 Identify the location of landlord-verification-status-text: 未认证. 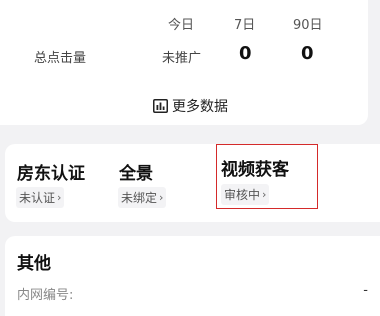
(37, 198).